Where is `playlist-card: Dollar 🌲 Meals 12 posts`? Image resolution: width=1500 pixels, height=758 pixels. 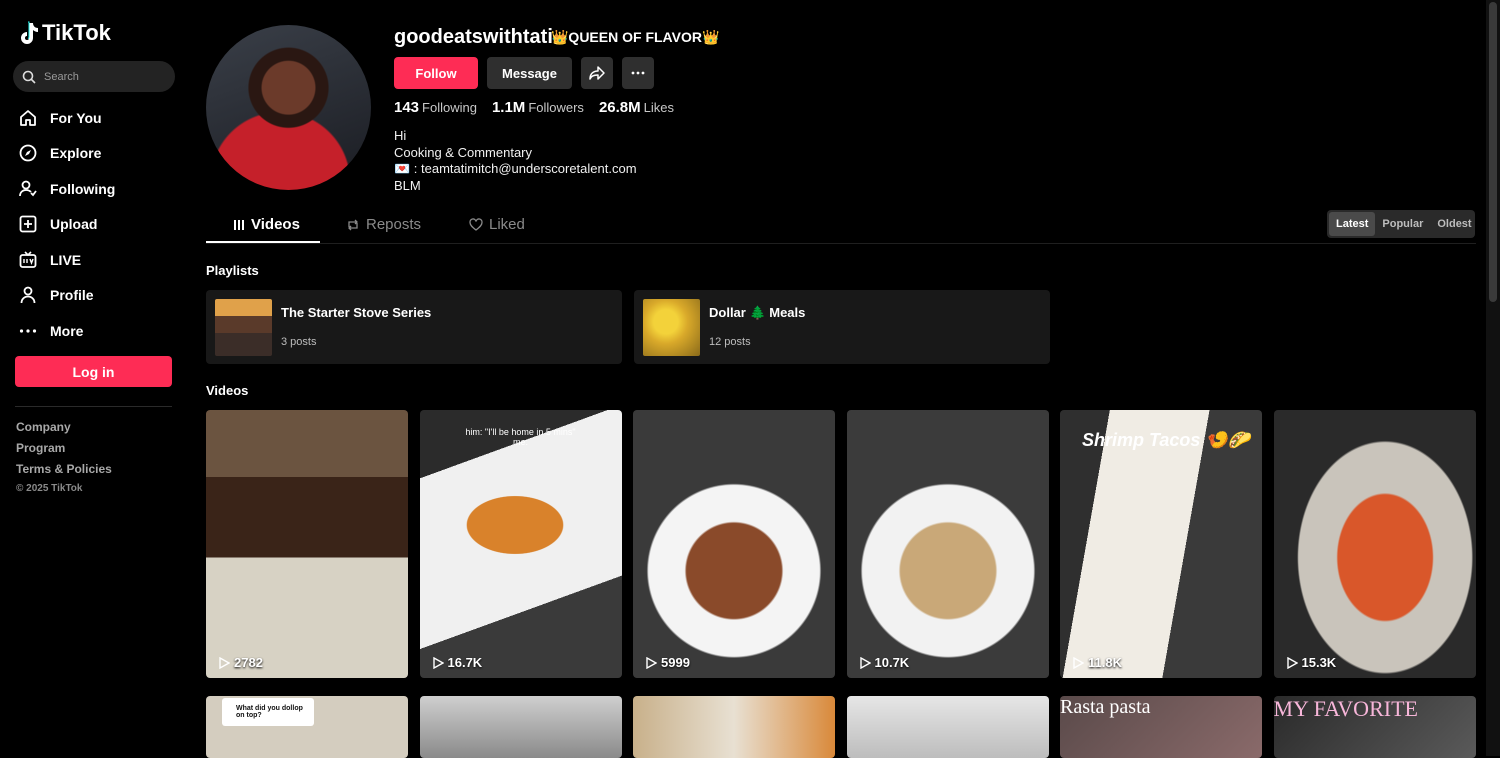
playlist-card: Dollar 🌲 Meals 12 posts is located at coordinates (842, 327).